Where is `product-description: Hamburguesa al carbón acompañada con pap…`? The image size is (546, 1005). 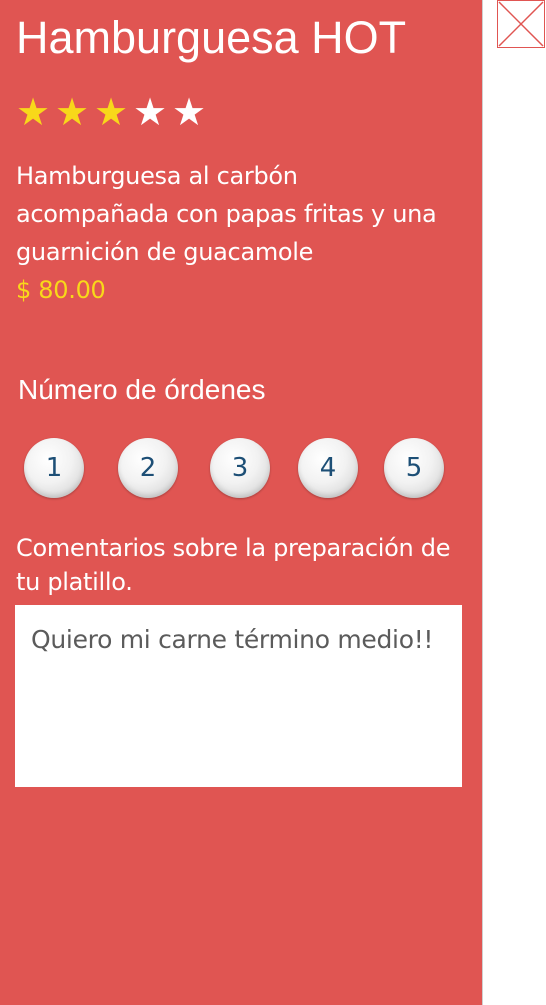 product-description: Hamburguesa al carbón acompañada con pap… is located at coordinates (226, 214).